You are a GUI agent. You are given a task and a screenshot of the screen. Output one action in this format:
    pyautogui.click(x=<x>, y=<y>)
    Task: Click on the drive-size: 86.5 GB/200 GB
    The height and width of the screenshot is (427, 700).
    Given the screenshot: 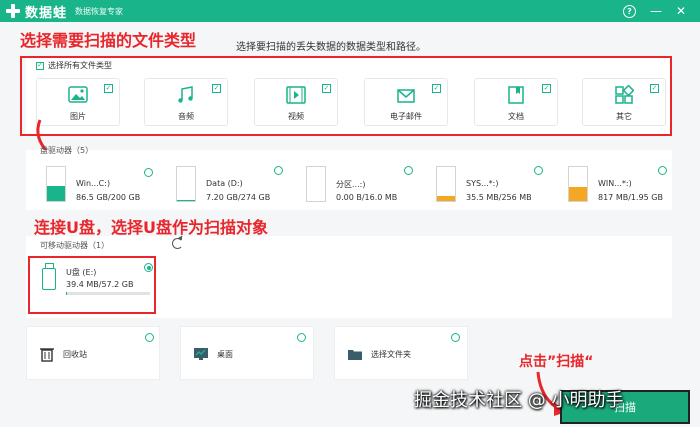 What is the action you would take?
    pyautogui.click(x=108, y=197)
    